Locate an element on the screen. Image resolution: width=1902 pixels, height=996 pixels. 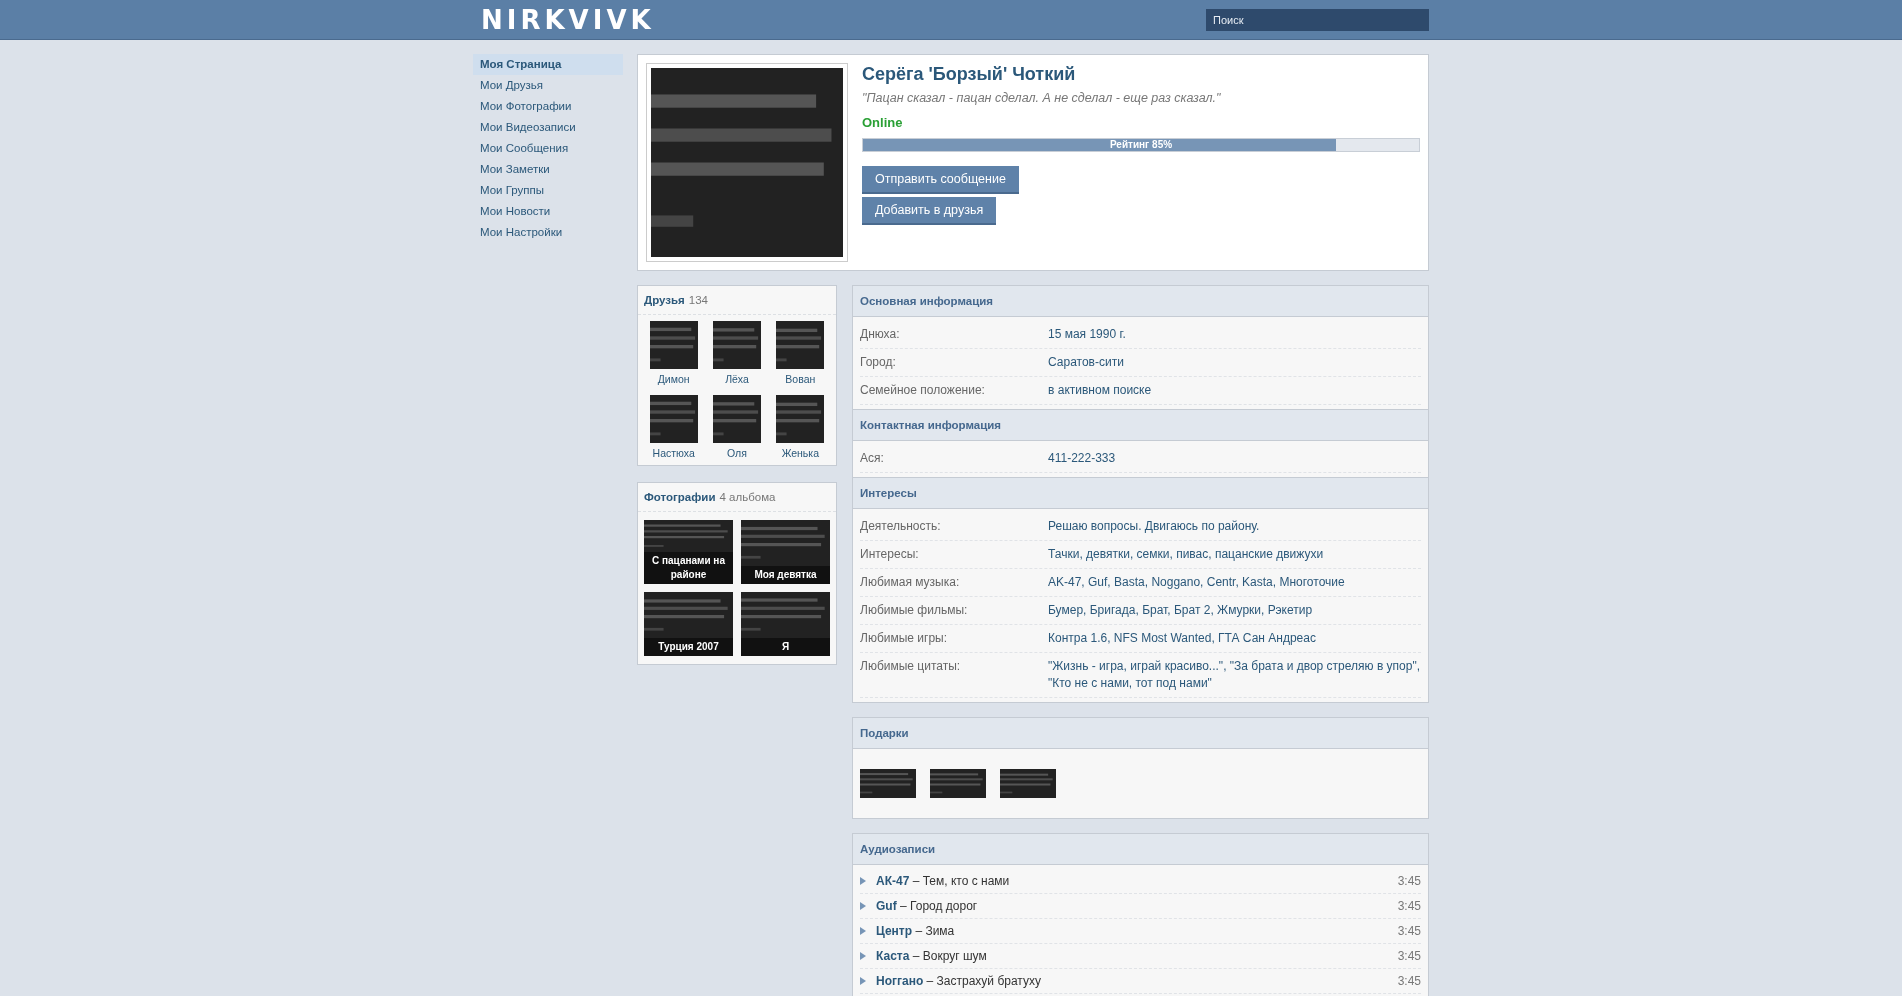
sidebar-item: Мои Новости is located at coordinates (548, 211).